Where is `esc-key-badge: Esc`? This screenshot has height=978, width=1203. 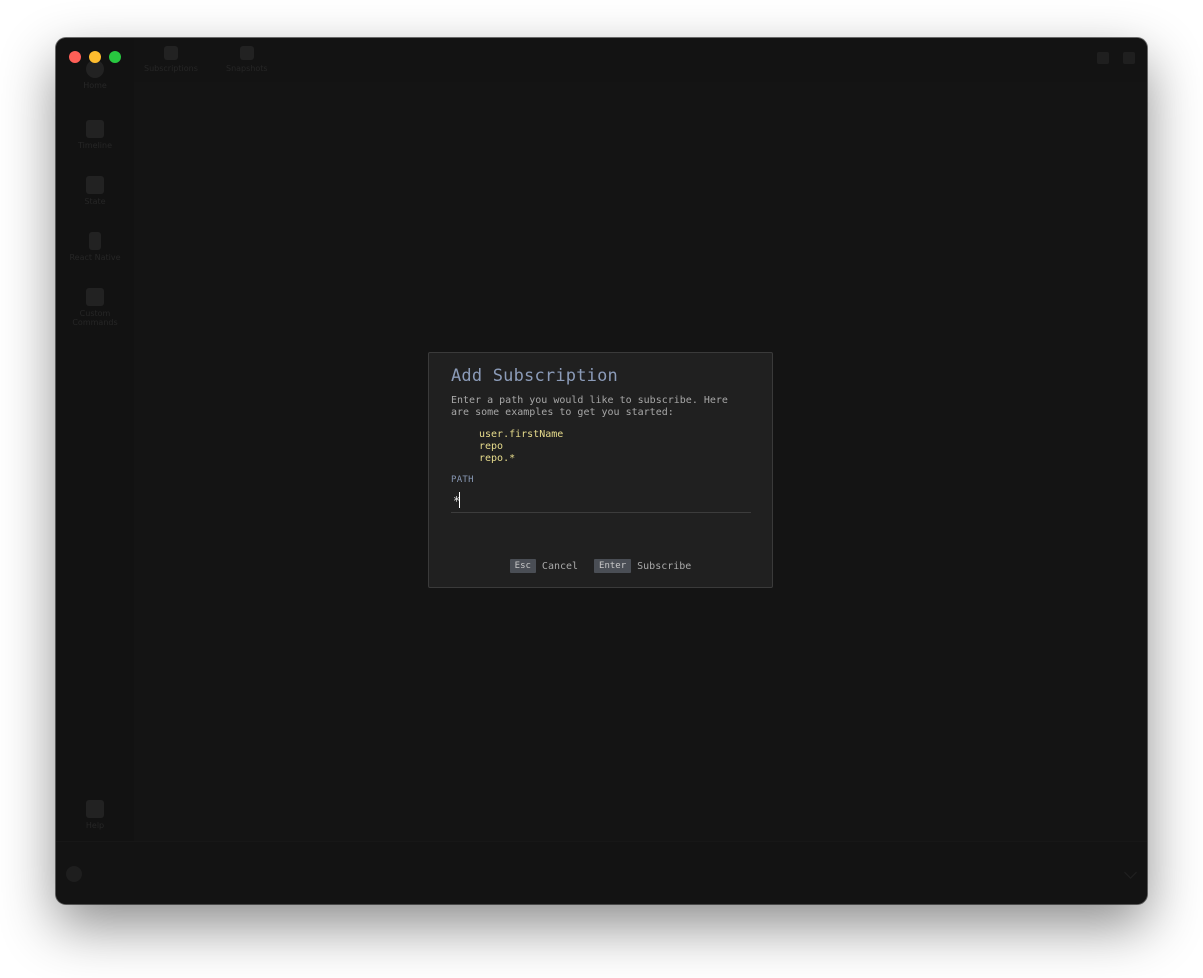
esc-key-badge: Esc is located at coordinates (522, 566).